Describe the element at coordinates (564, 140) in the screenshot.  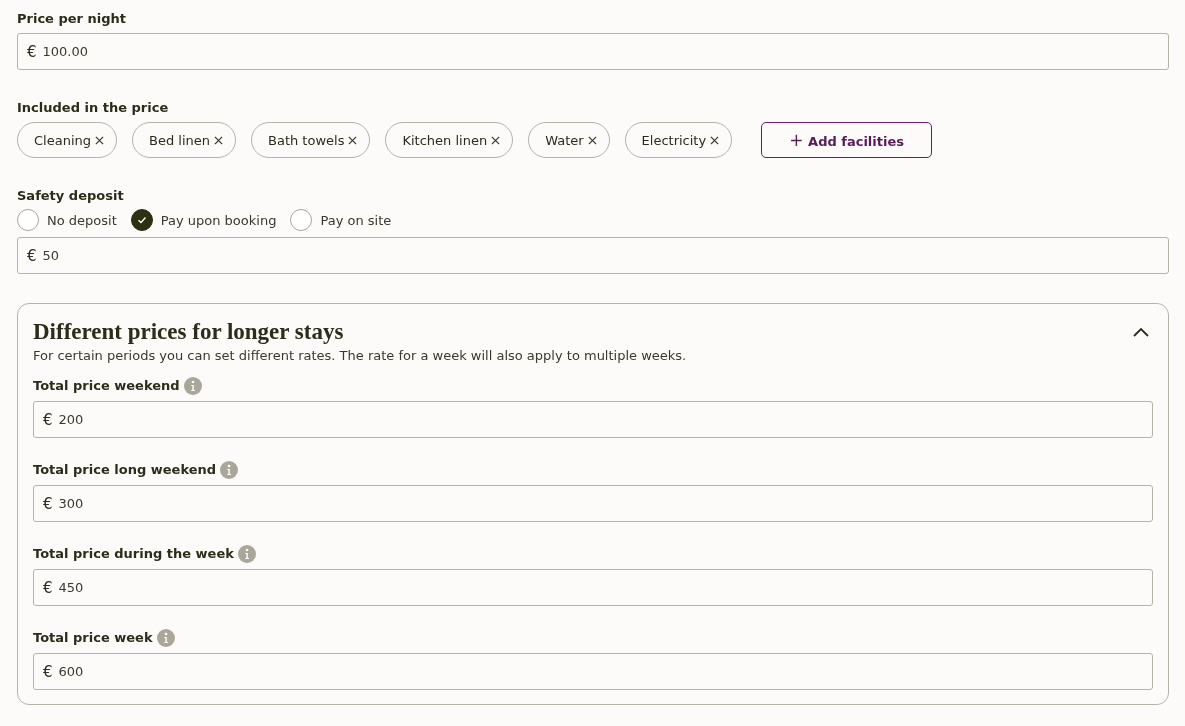
I see `chip-label: Water` at that location.